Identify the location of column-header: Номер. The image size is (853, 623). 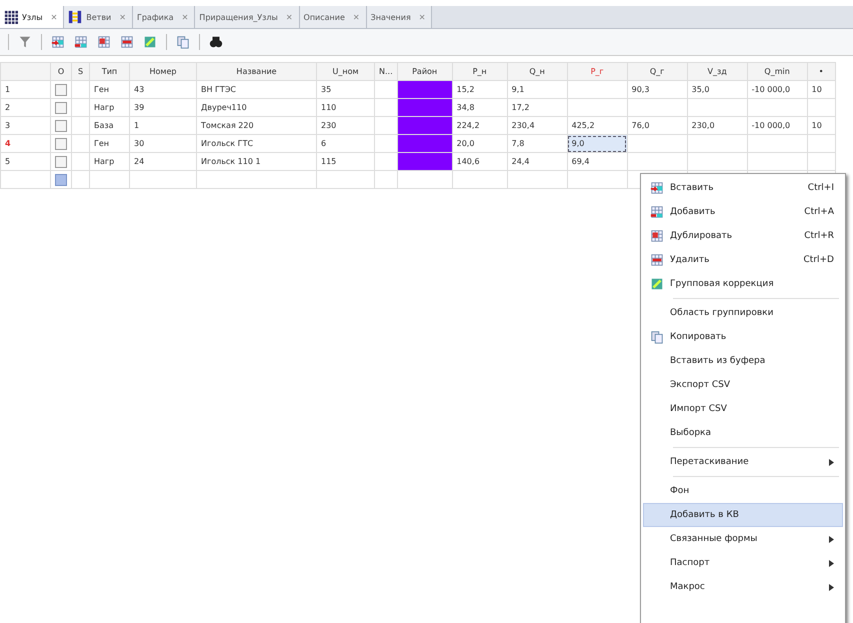
(163, 71).